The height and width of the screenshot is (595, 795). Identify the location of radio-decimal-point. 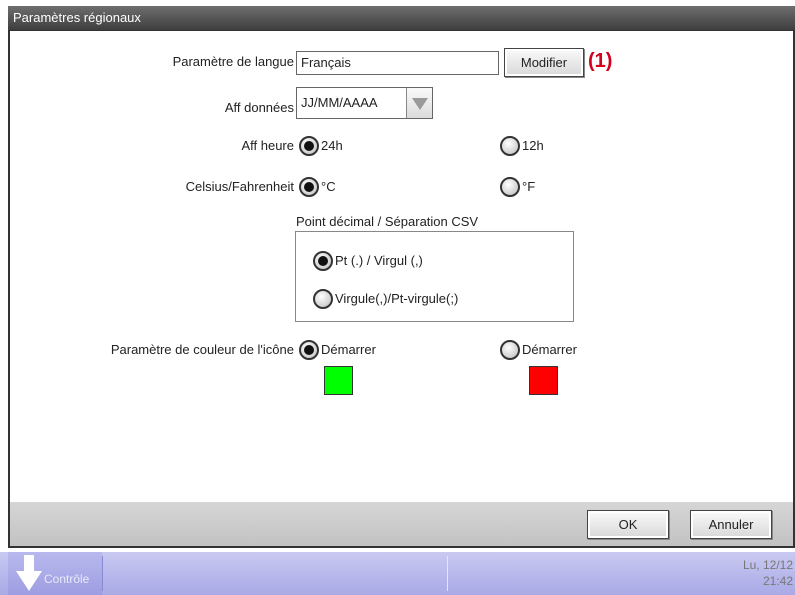
(323, 261).